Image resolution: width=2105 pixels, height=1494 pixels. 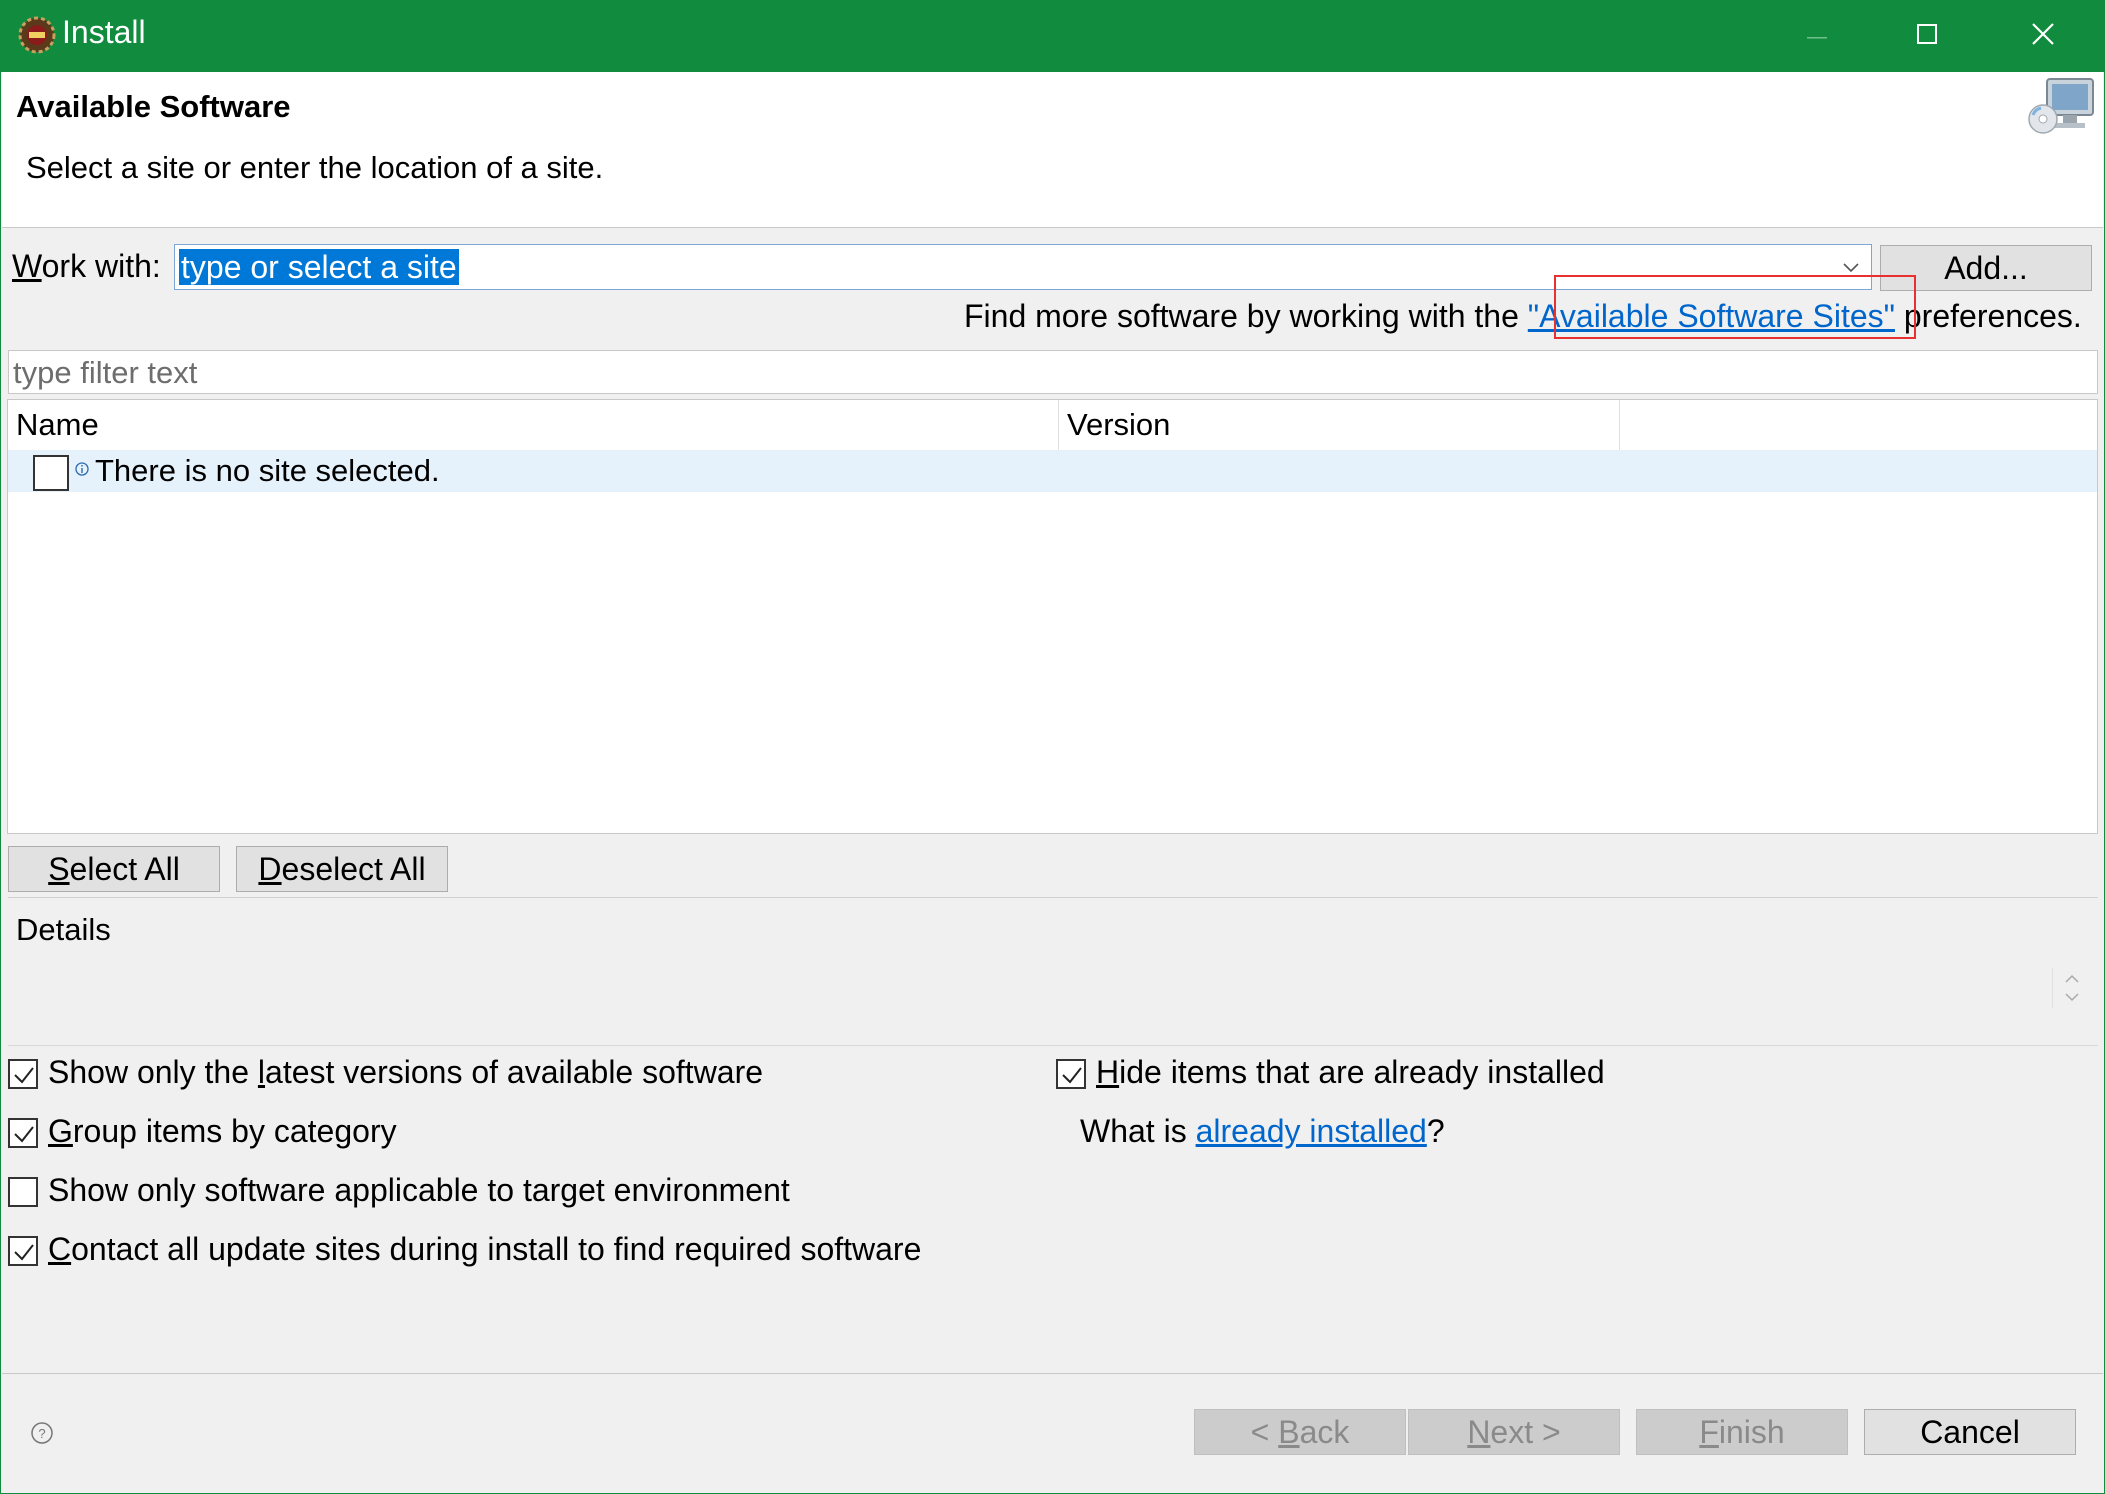 I want to click on hide-installed-label: Hide items that are already installed, so click(x=1350, y=1072).